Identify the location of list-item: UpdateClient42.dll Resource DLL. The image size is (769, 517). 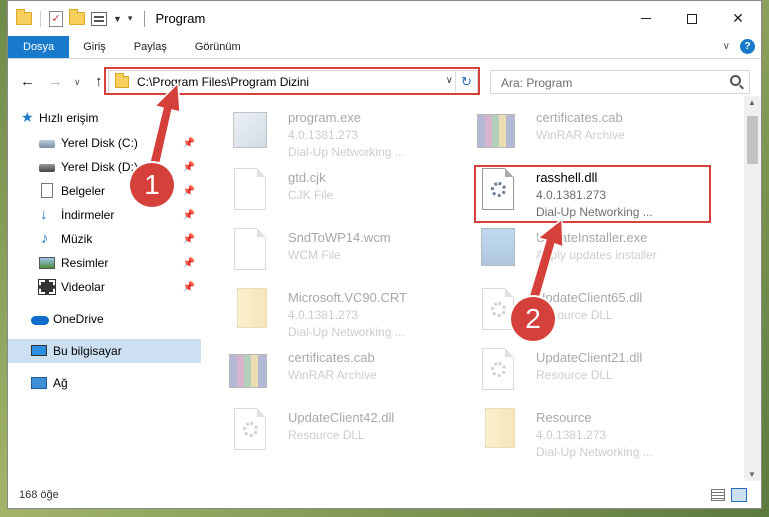
(349, 434).